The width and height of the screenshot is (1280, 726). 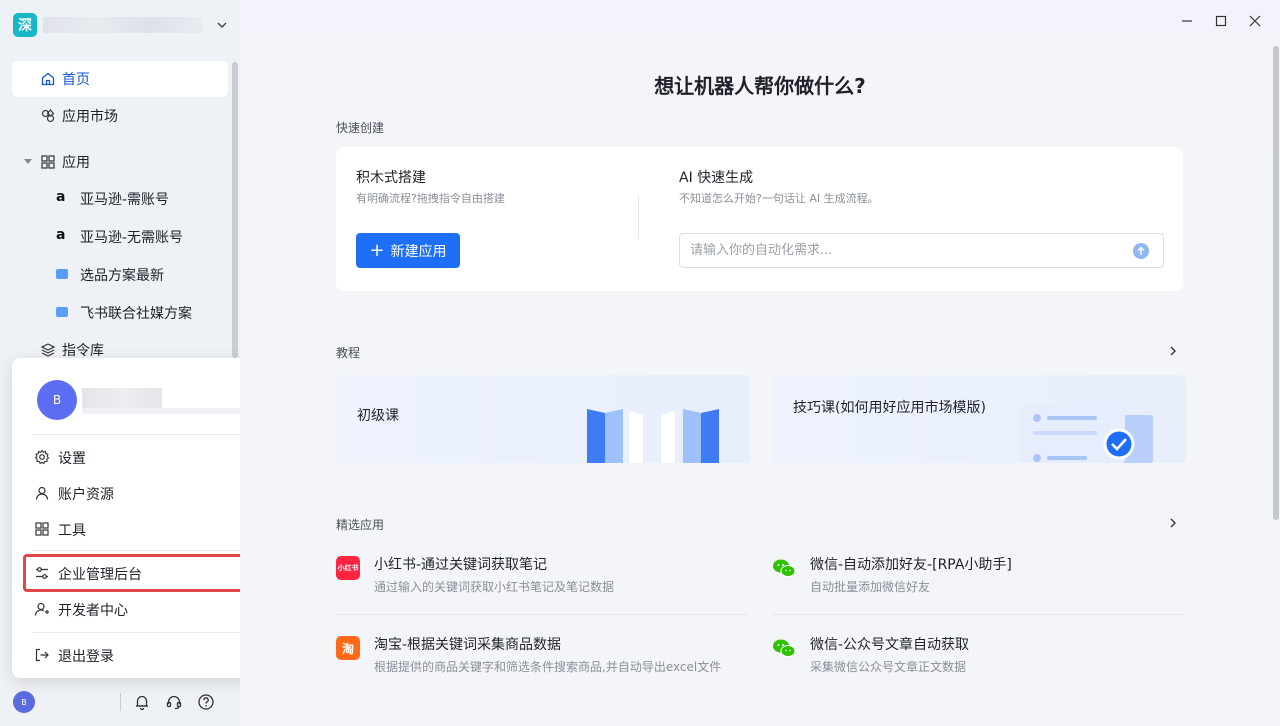 I want to click on block-build-desc: 有明确流程?拖拽指令自由搭建, so click(x=430, y=198).